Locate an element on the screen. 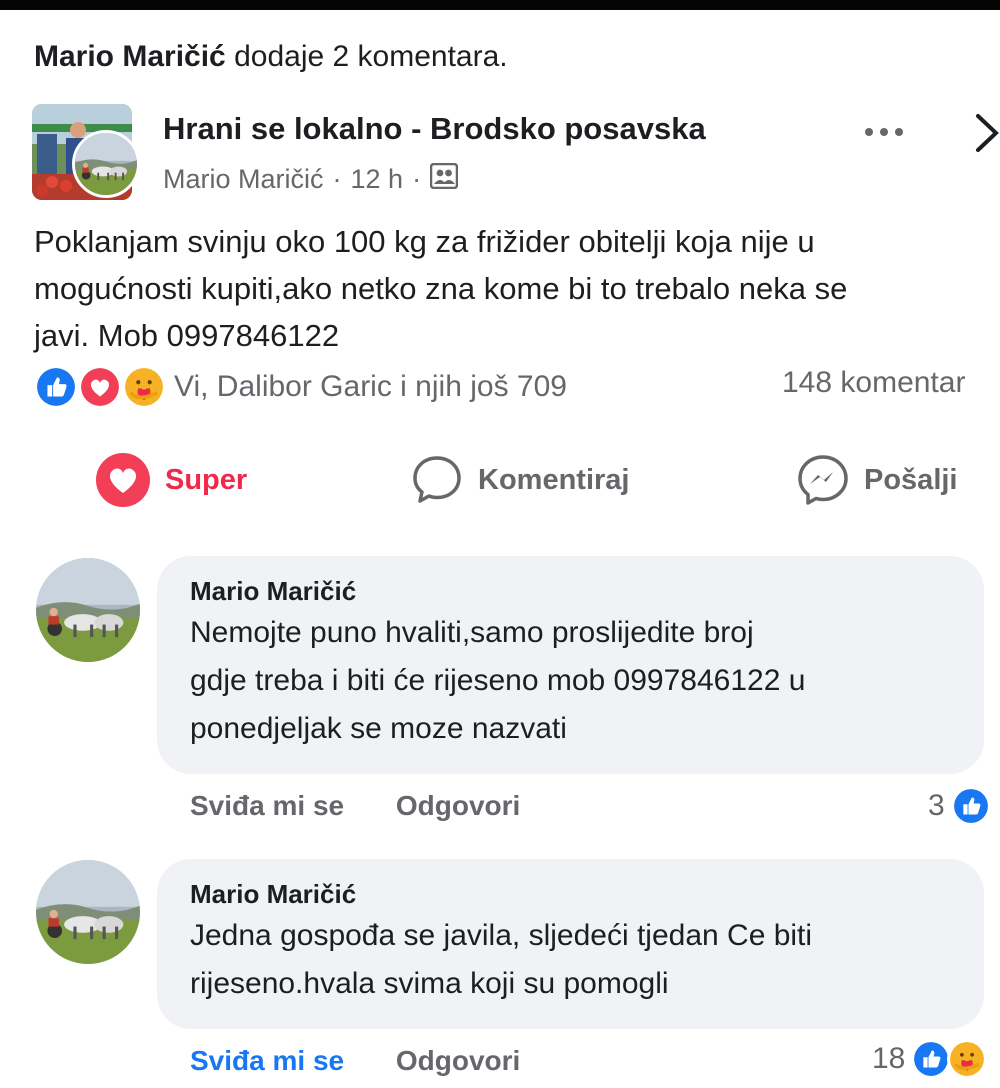  super-reaction-button: Super is located at coordinates (171, 480).